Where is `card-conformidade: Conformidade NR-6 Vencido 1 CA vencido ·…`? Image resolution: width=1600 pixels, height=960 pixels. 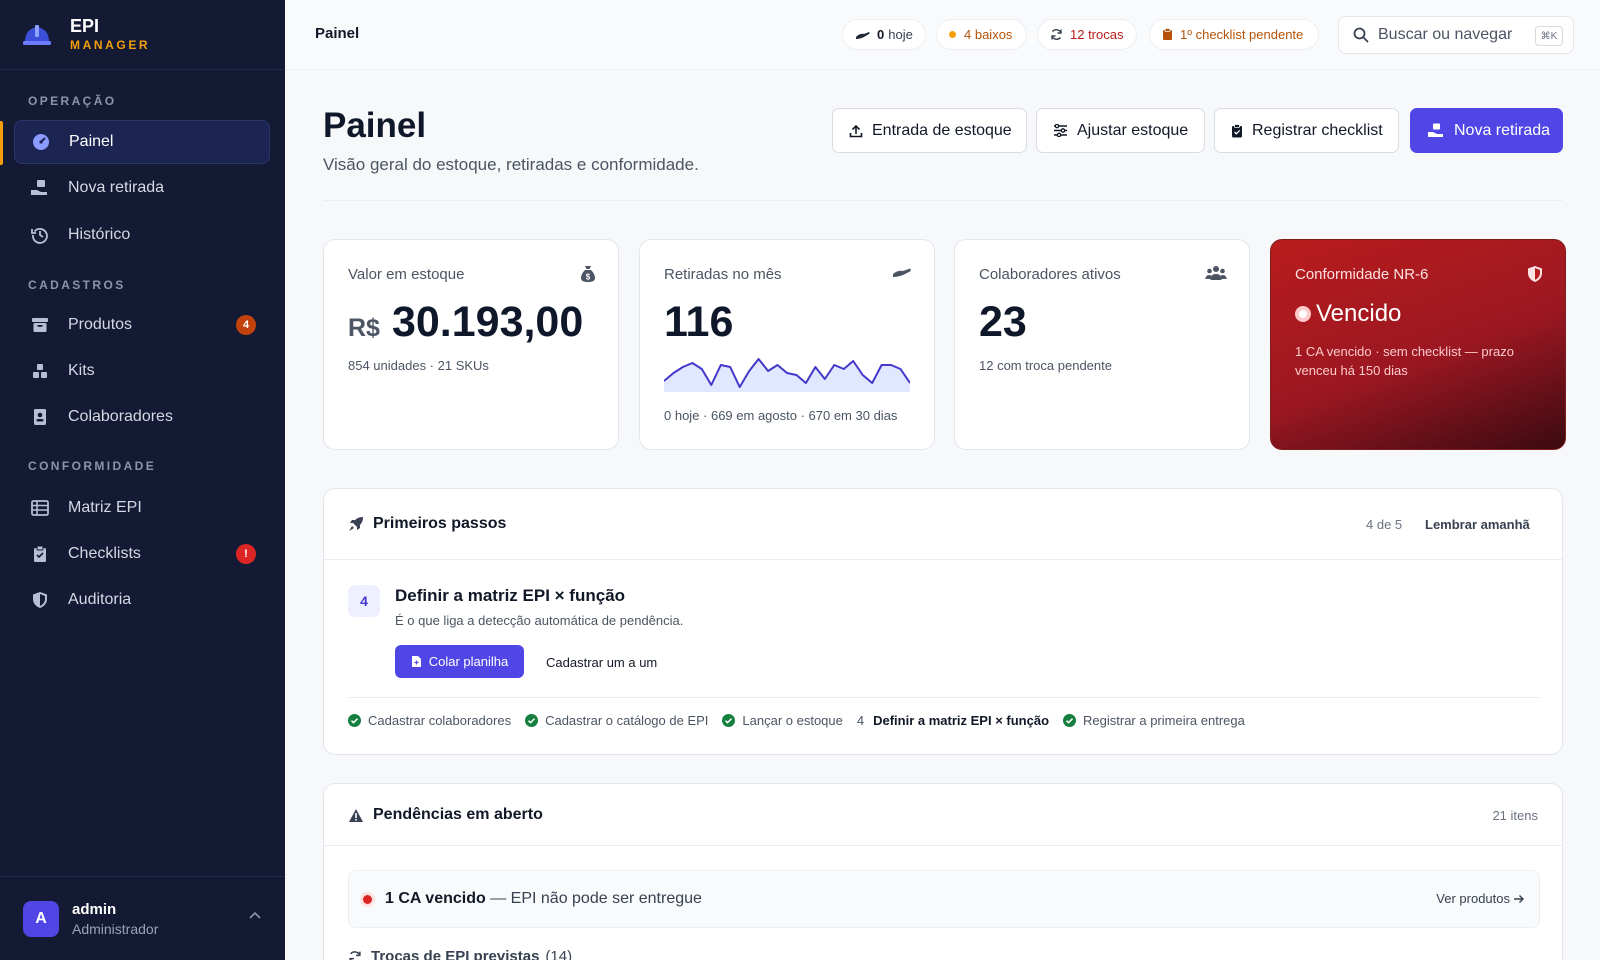 card-conformidade: Conformidade NR-6 Vencido 1 CA vencido ·… is located at coordinates (1418, 344).